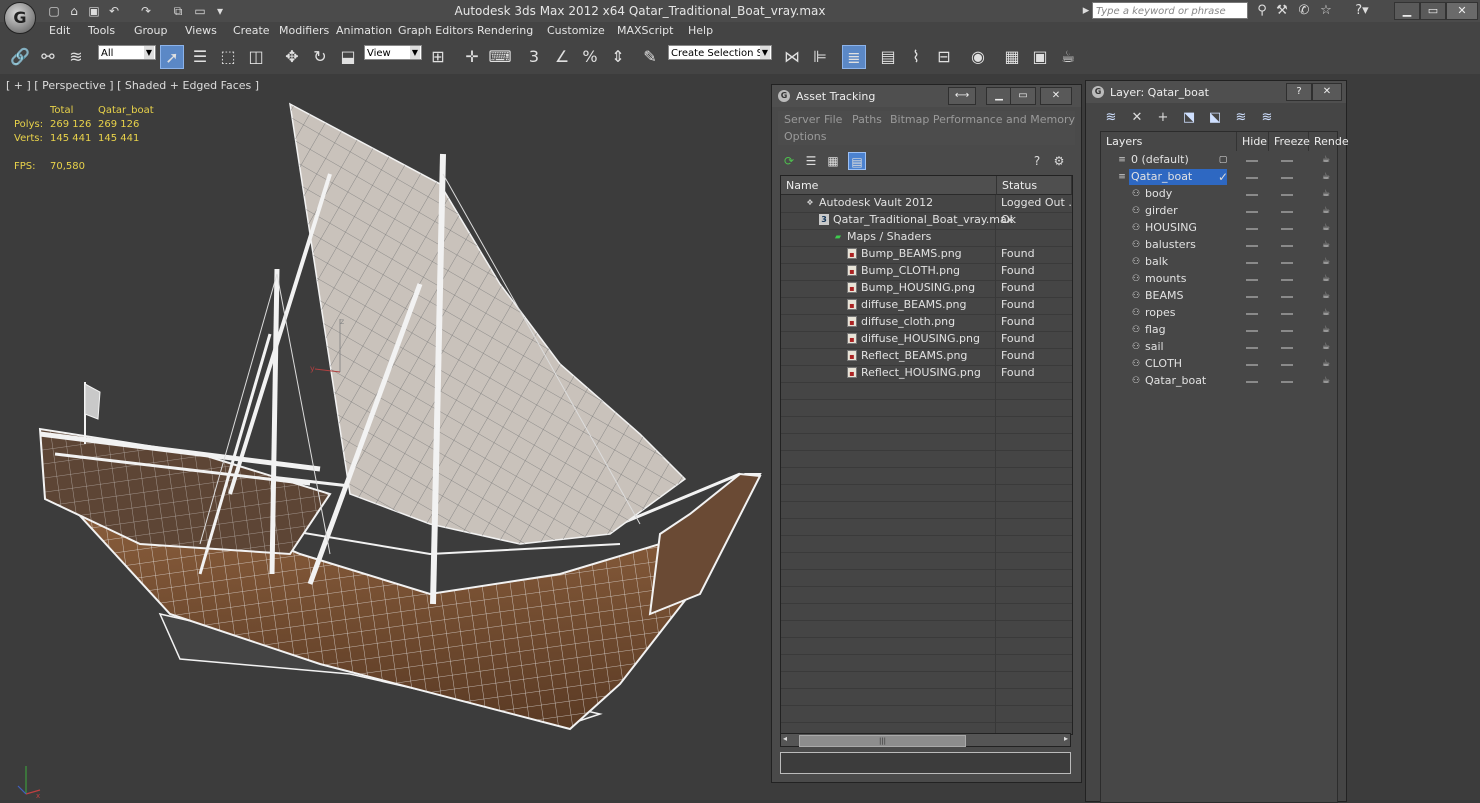 The height and width of the screenshot is (803, 1480). What do you see at coordinates (789, 161) in the screenshot?
I see `refresh-icon: ⟳` at bounding box center [789, 161].